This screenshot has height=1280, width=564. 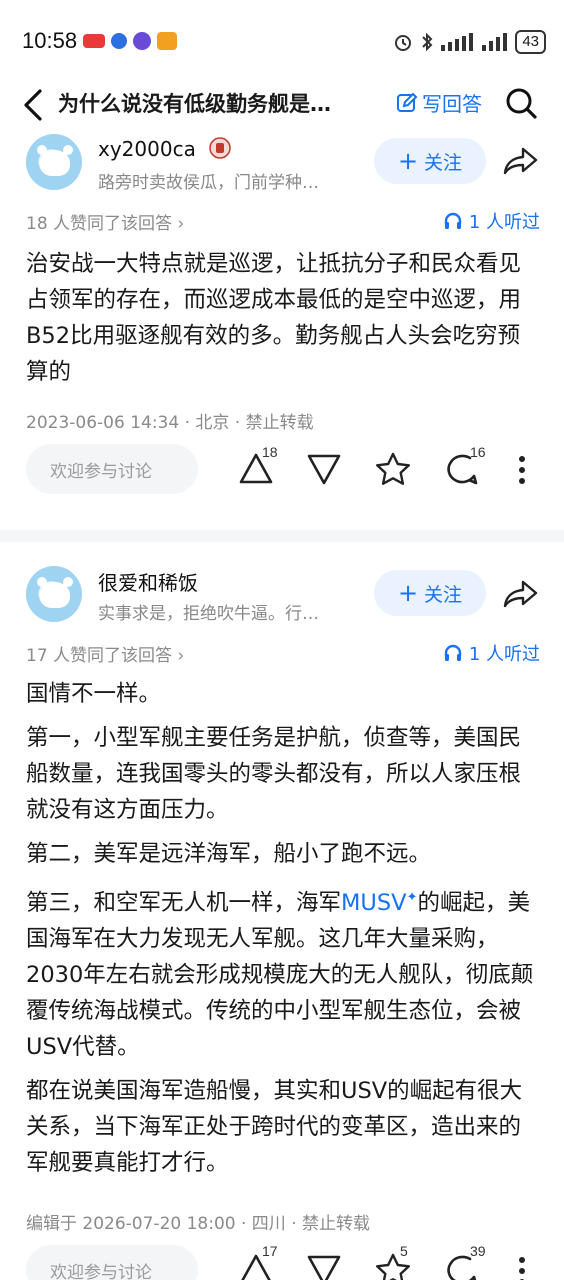 I want to click on answer-meta: 2023-06-06 14:34 · 北京 · 禁止转载, so click(x=170, y=423).